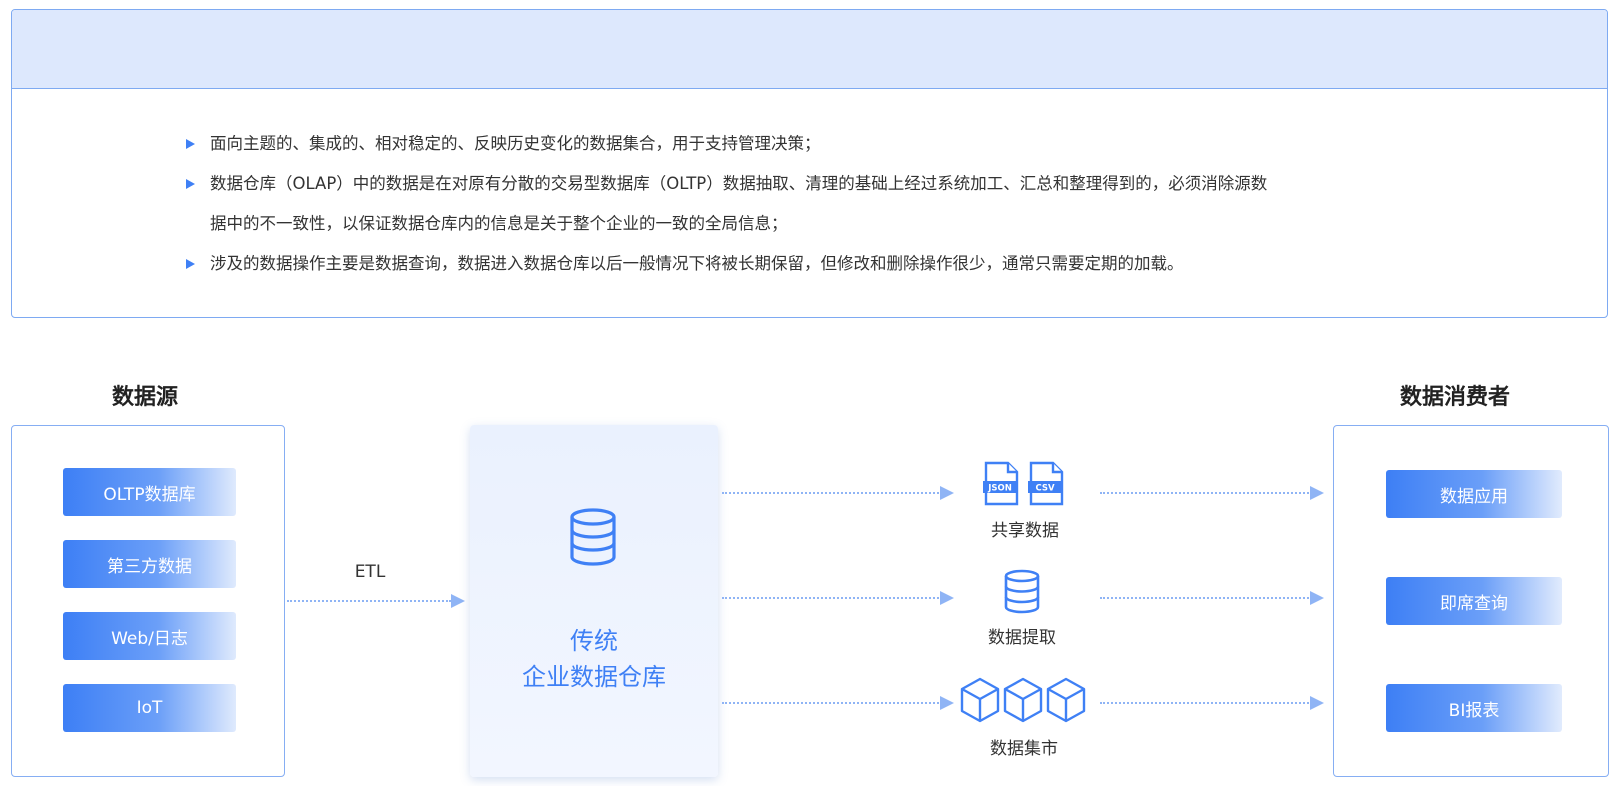 The height and width of the screenshot is (786, 1622). What do you see at coordinates (1024, 749) in the screenshot?
I see `data-mart-label: 数据集市` at bounding box center [1024, 749].